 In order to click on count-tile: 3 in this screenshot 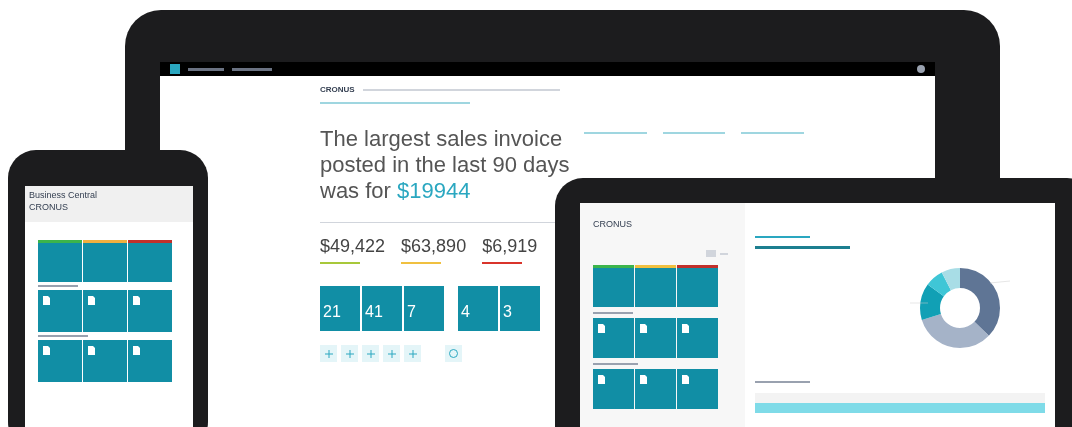, I will do `click(520, 308)`.